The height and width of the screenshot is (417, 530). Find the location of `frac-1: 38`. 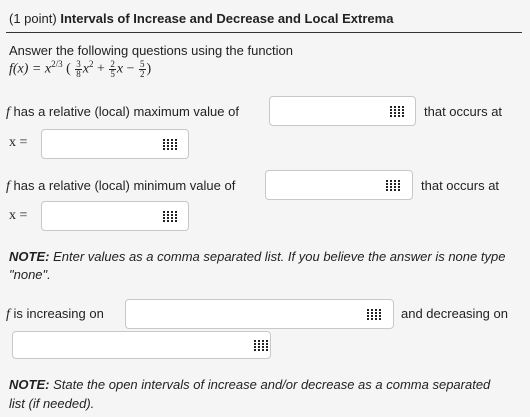

frac-1: 38 is located at coordinates (78, 69).